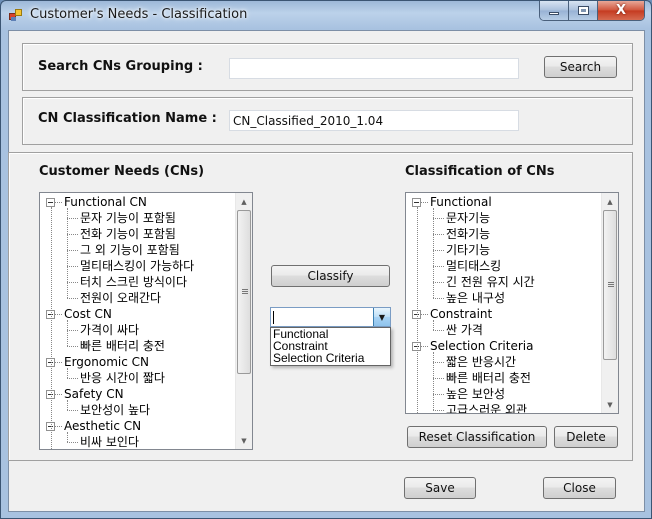 Image resolution: width=652 pixels, height=519 pixels. I want to click on tree-item: 보안성이 높다, so click(137, 410).